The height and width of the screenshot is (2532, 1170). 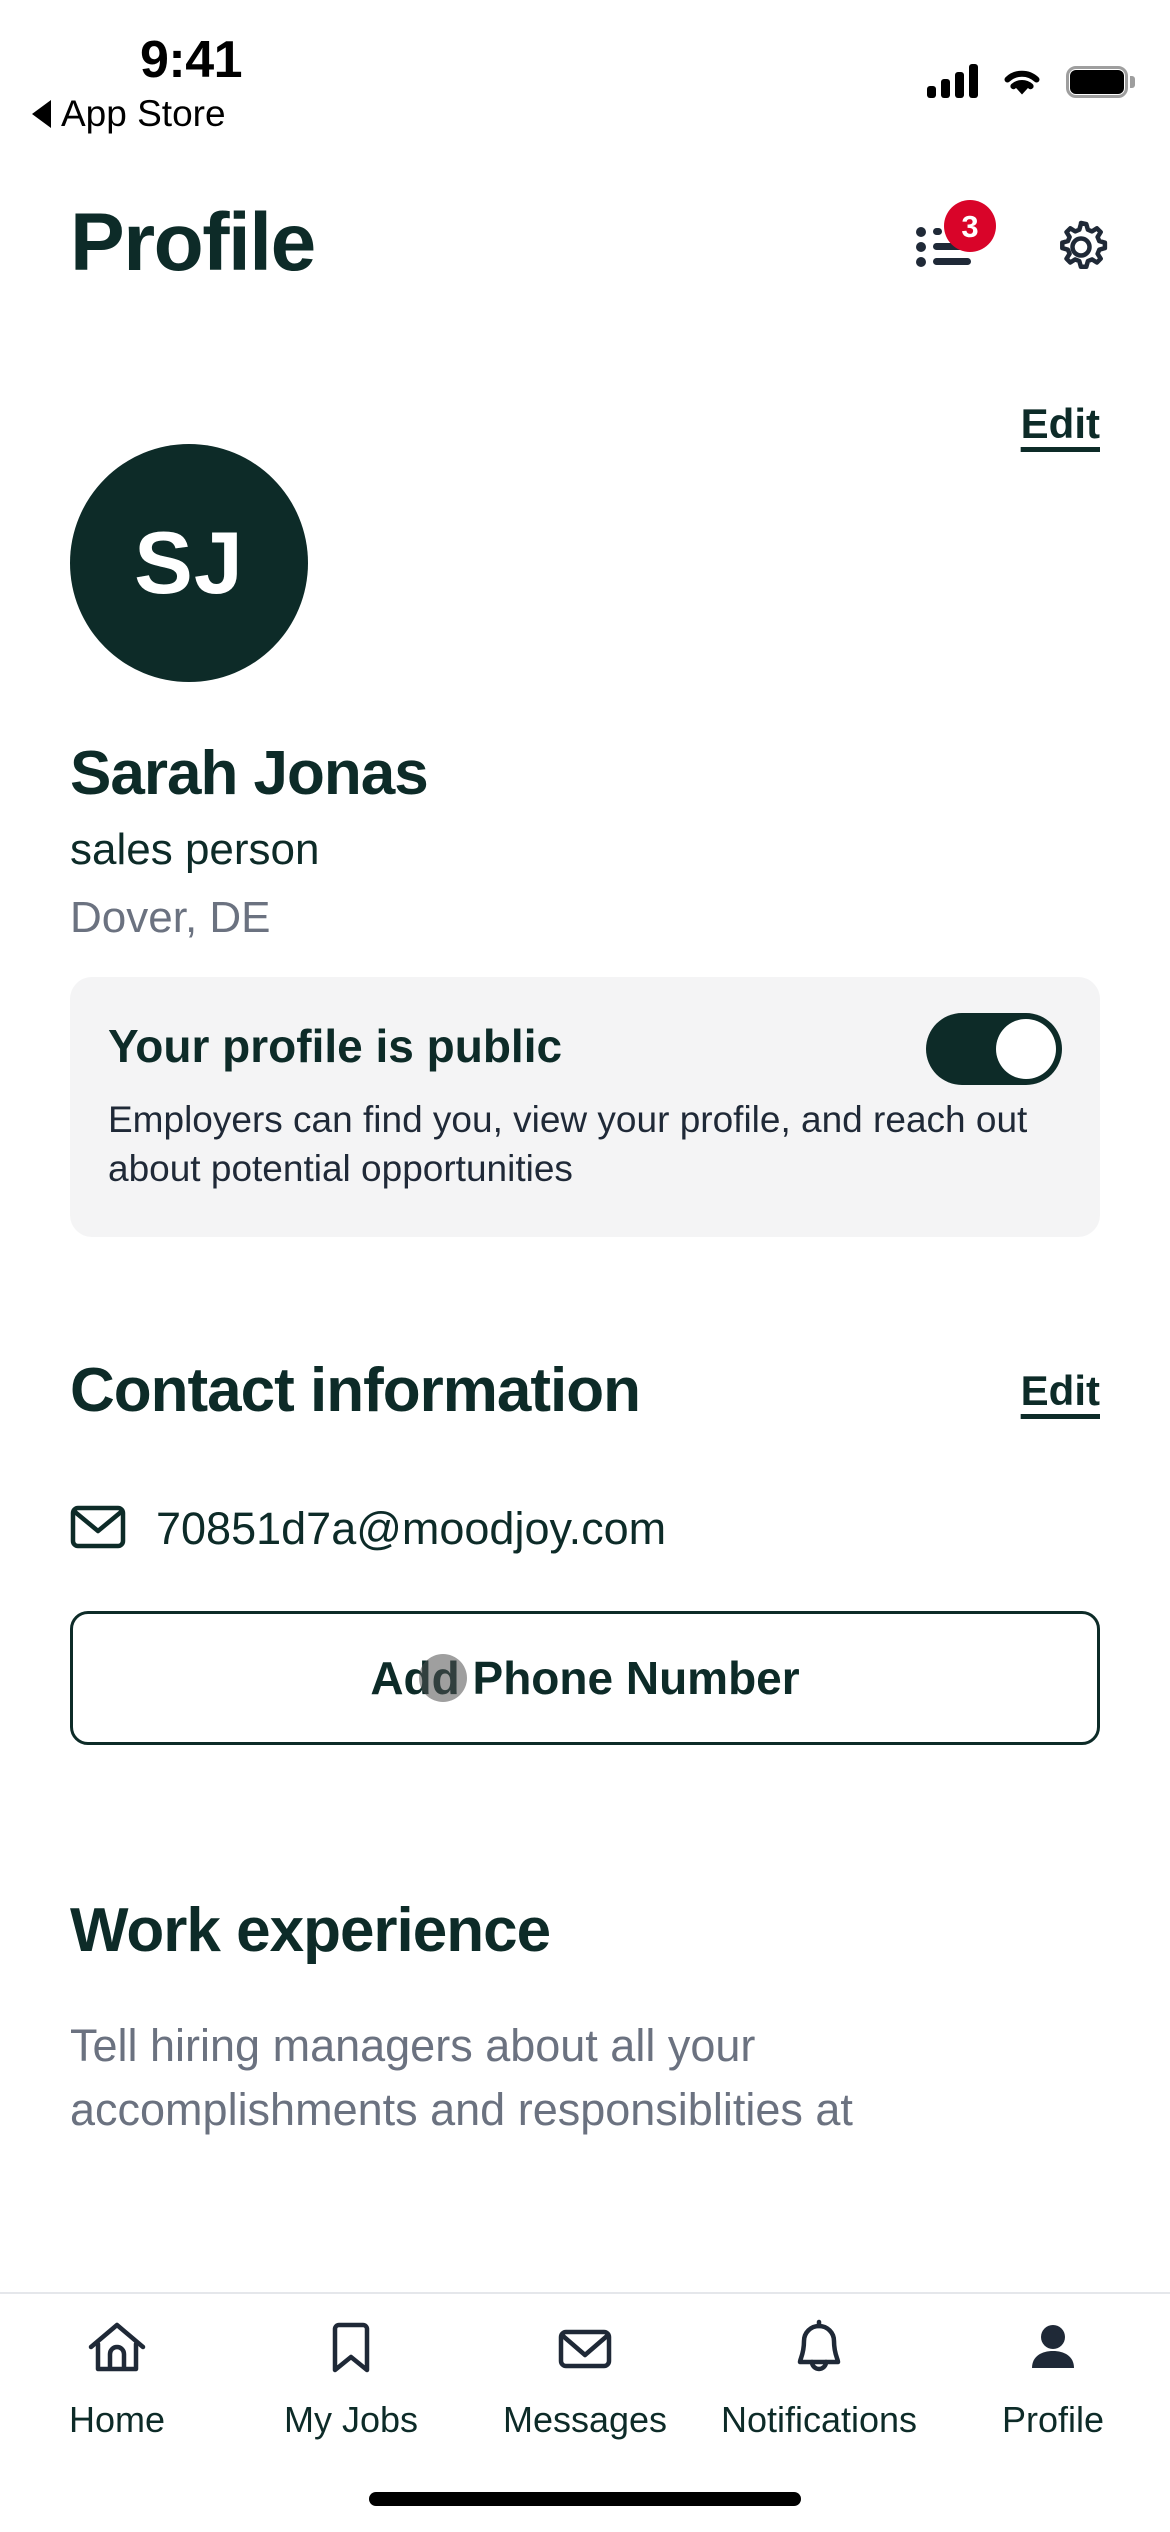 What do you see at coordinates (41, 114) in the screenshot?
I see `triangle-left-icon` at bounding box center [41, 114].